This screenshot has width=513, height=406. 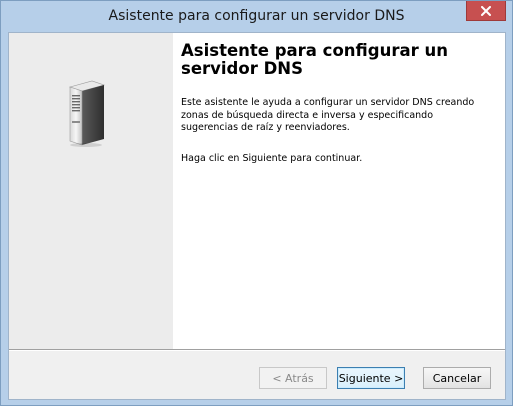 What do you see at coordinates (457, 378) in the screenshot?
I see `cancel-button: Cancelar` at bounding box center [457, 378].